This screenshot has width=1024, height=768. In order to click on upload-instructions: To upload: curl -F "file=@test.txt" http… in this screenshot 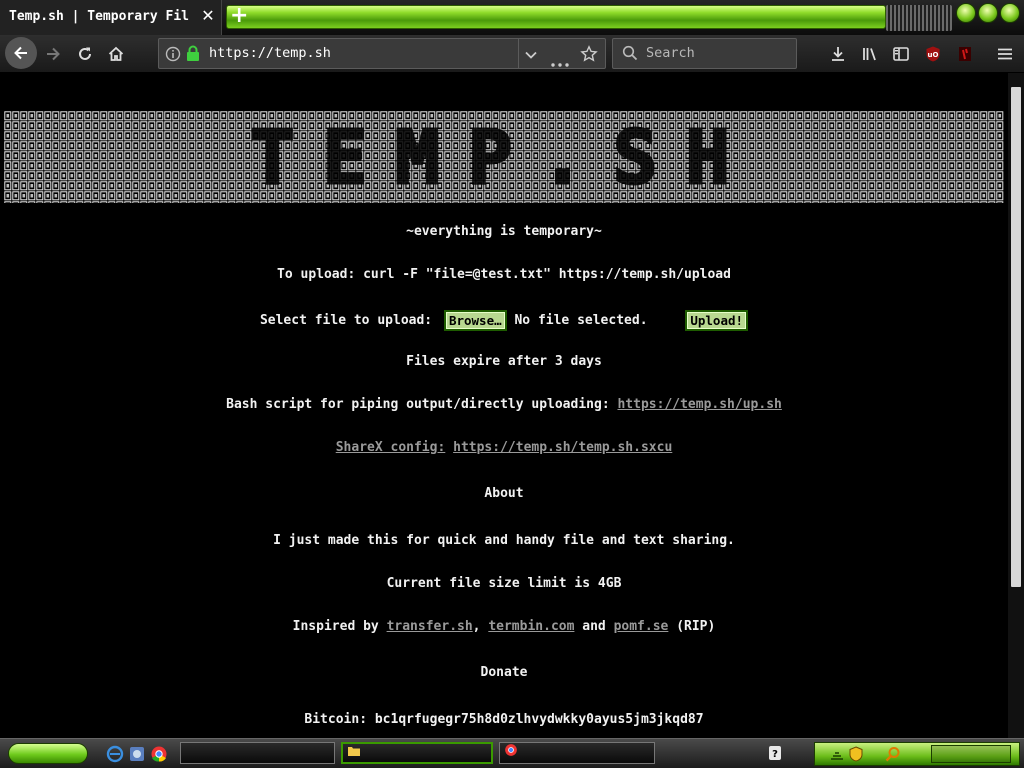, I will do `click(504, 274)`.